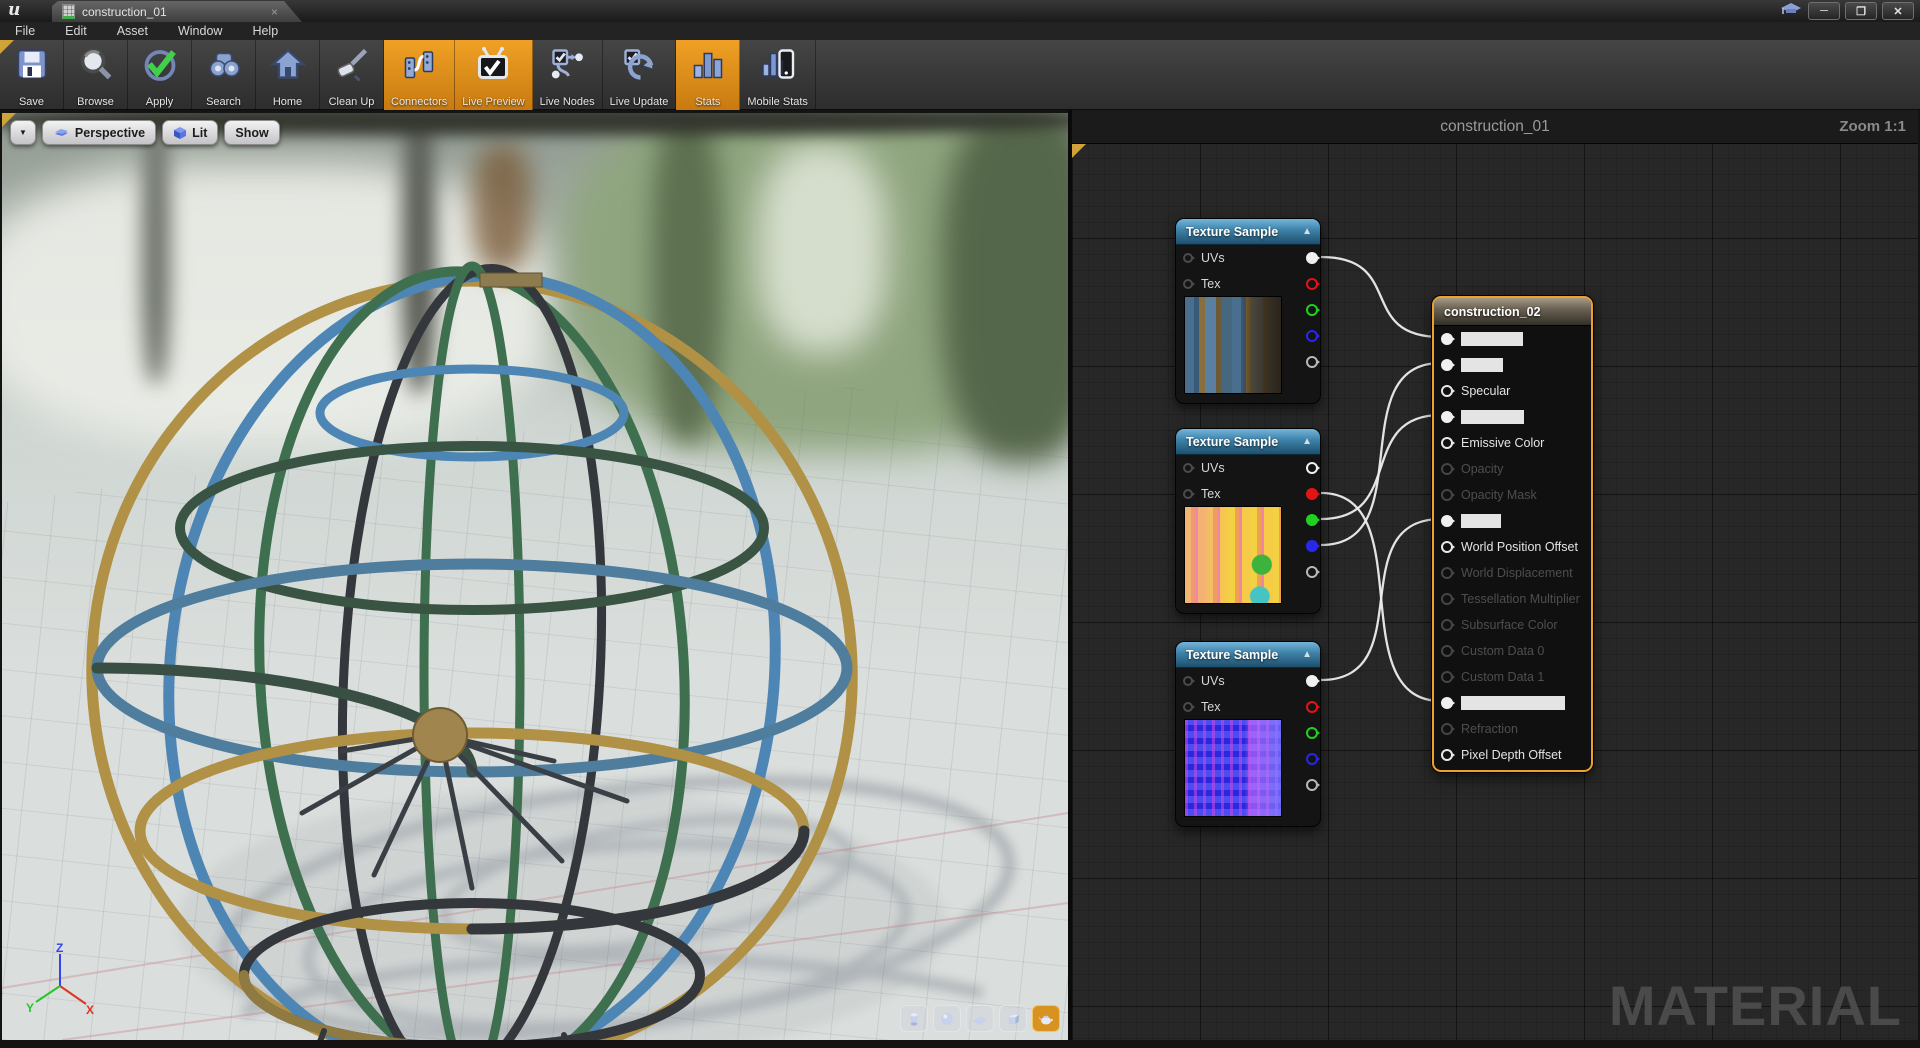 The width and height of the screenshot is (1920, 1048). I want to click on asset-tab: construction_01 ×, so click(177, 11).